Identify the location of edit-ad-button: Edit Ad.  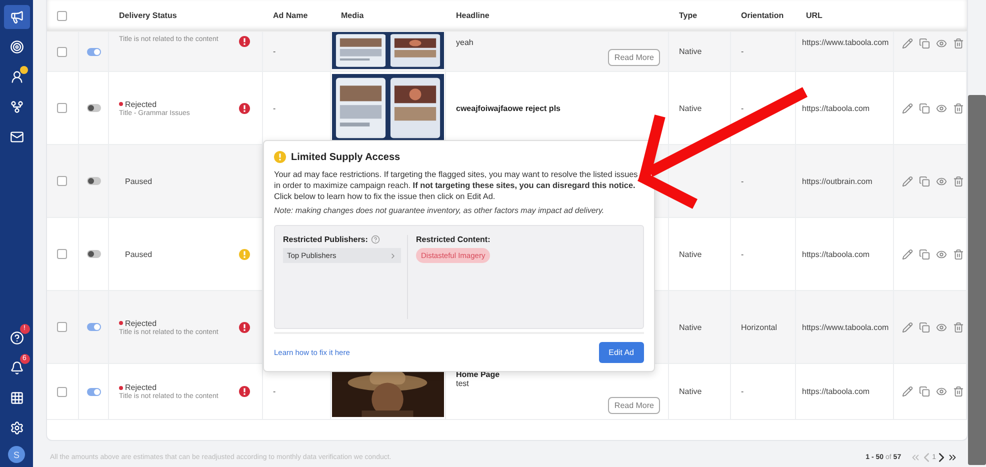
(621, 352).